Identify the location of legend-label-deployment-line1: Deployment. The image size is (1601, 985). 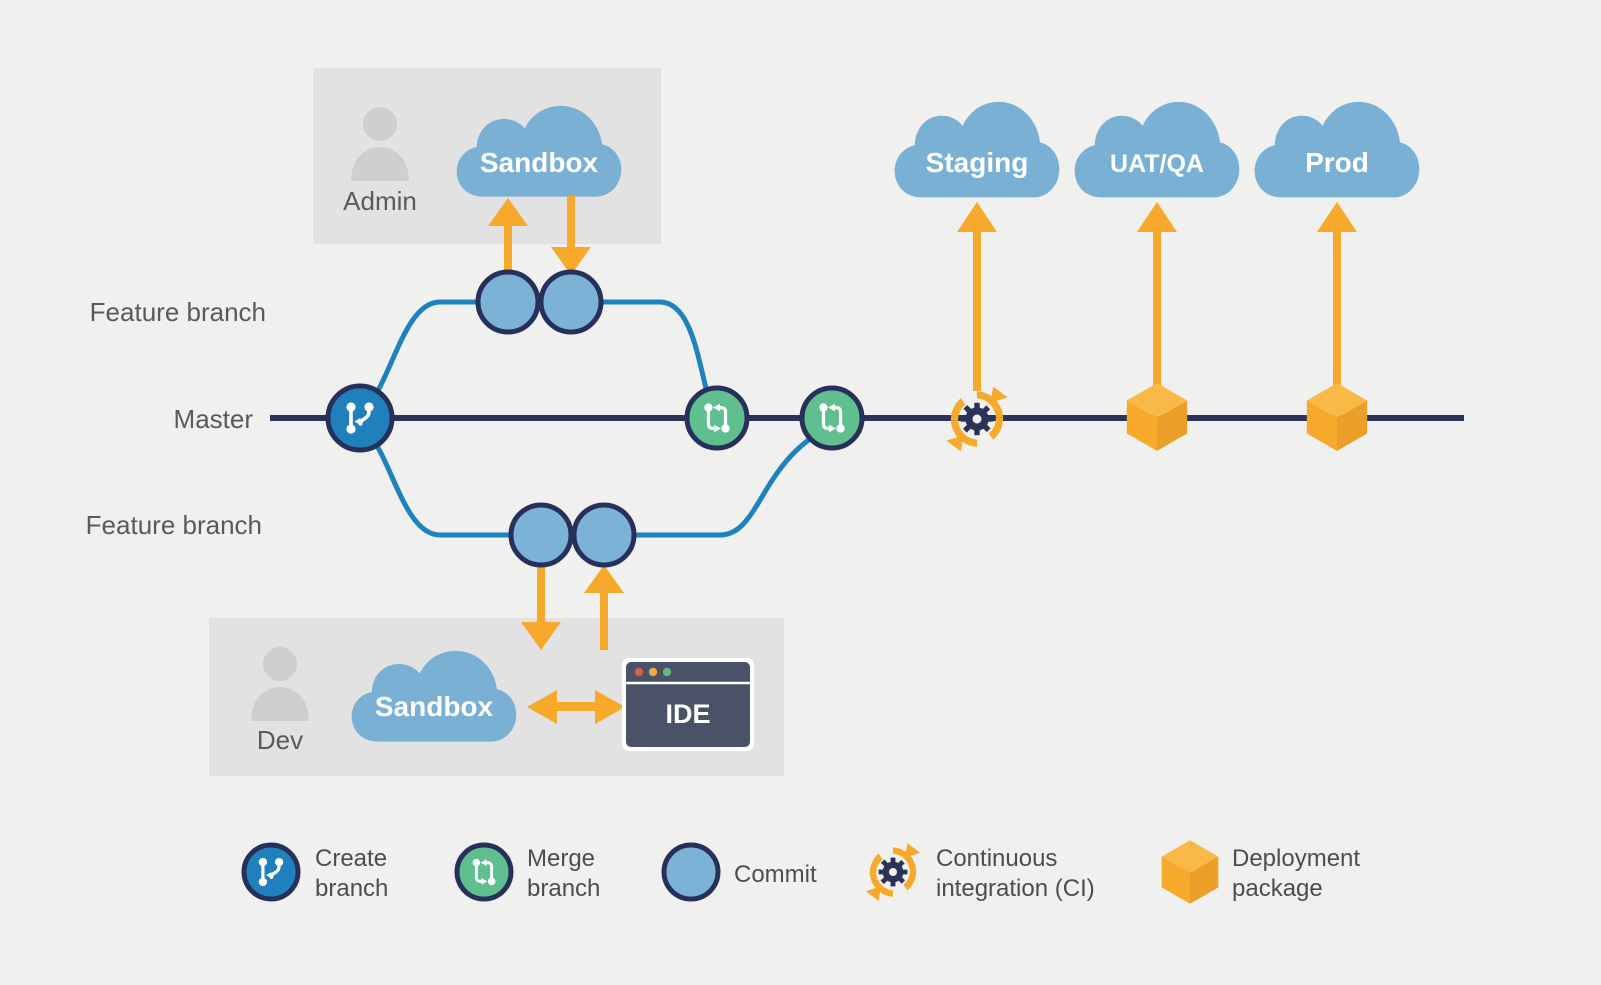
(1296, 858).